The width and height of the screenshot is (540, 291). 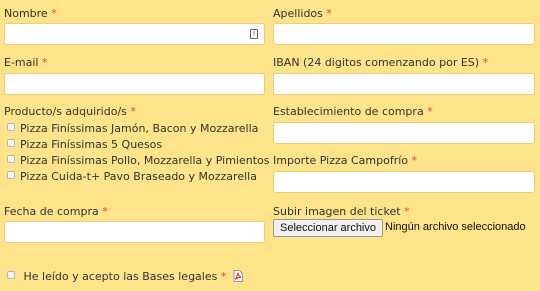 I want to click on nombre-input, so click(x=134, y=34).